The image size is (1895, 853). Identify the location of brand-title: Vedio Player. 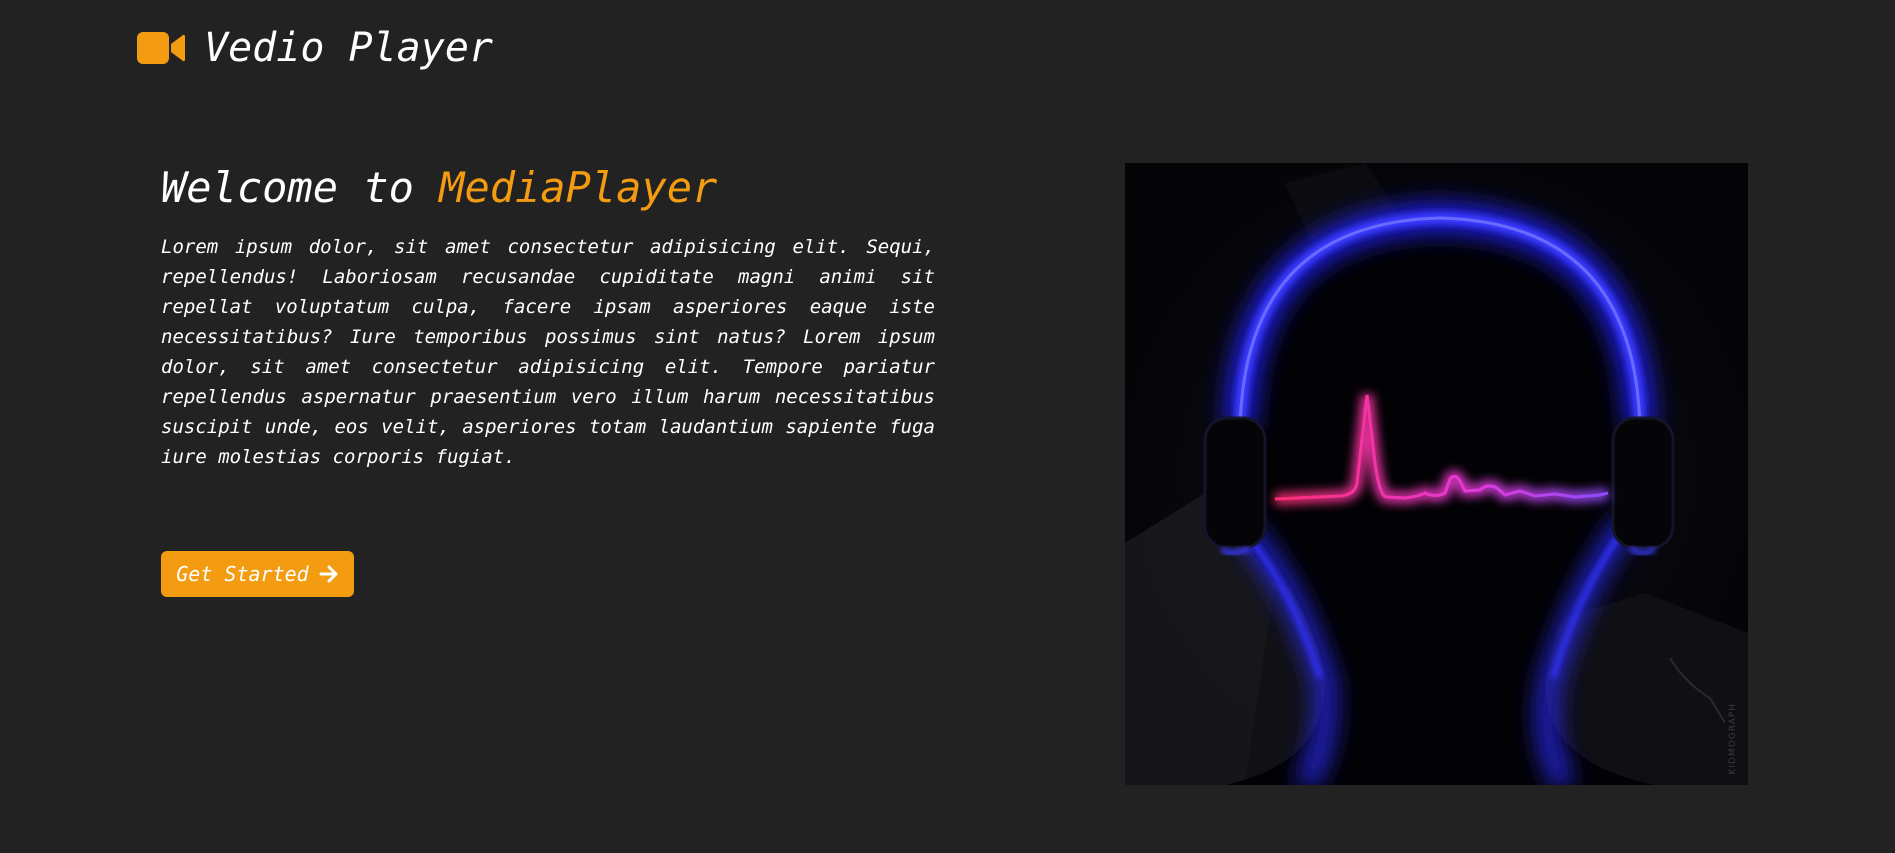
(348, 48).